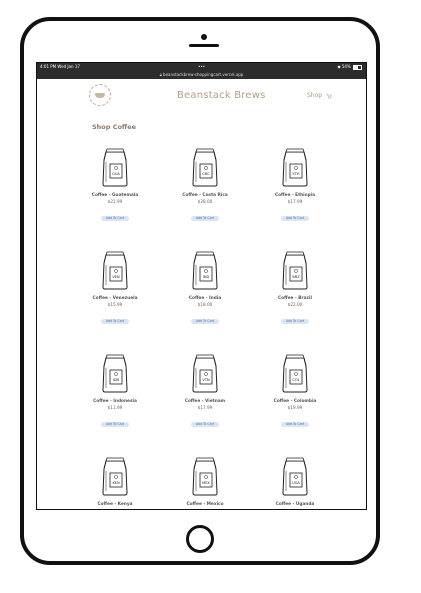  I want to click on coffee-bag-icon: UGA, so click(295, 476).